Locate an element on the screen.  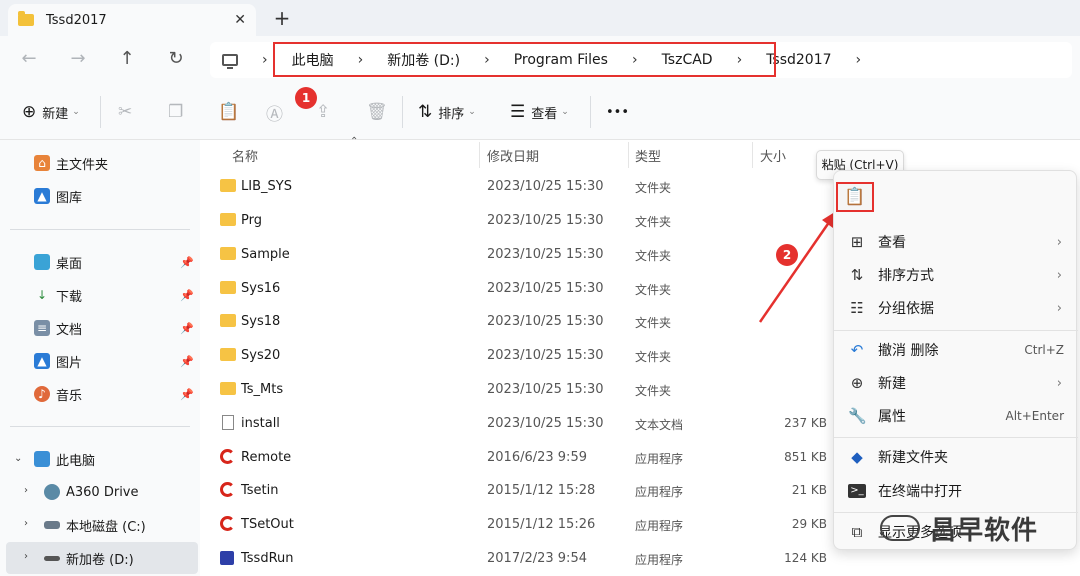
sidebar-item-downloads: ↓ 下载 📌 is located at coordinates (117, 295).